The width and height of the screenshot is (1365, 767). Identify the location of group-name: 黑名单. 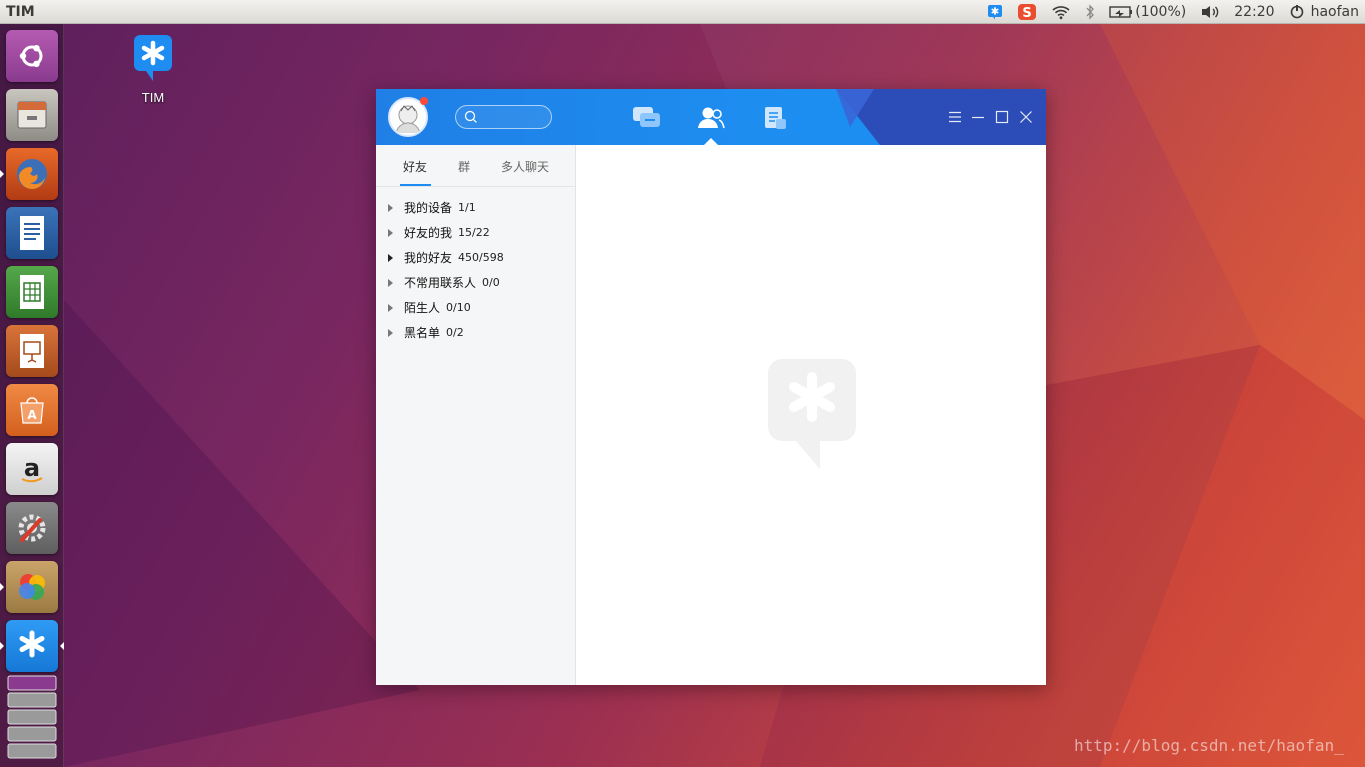
(422, 333).